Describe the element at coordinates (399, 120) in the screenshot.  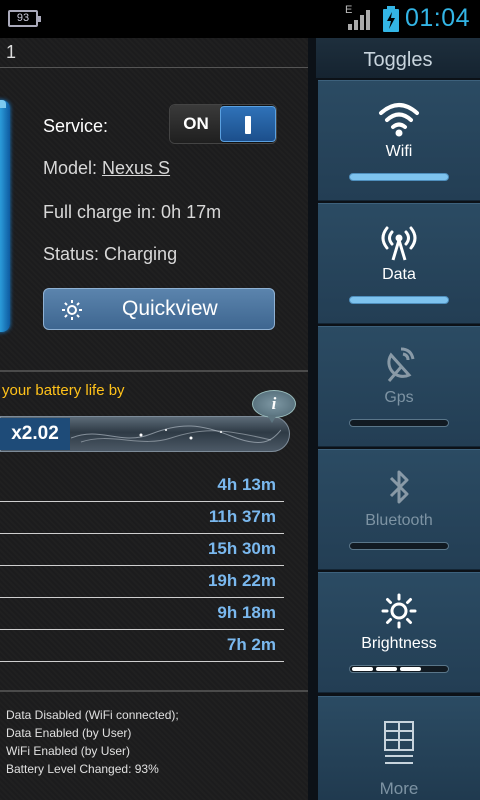
I see `wifi-icon` at that location.